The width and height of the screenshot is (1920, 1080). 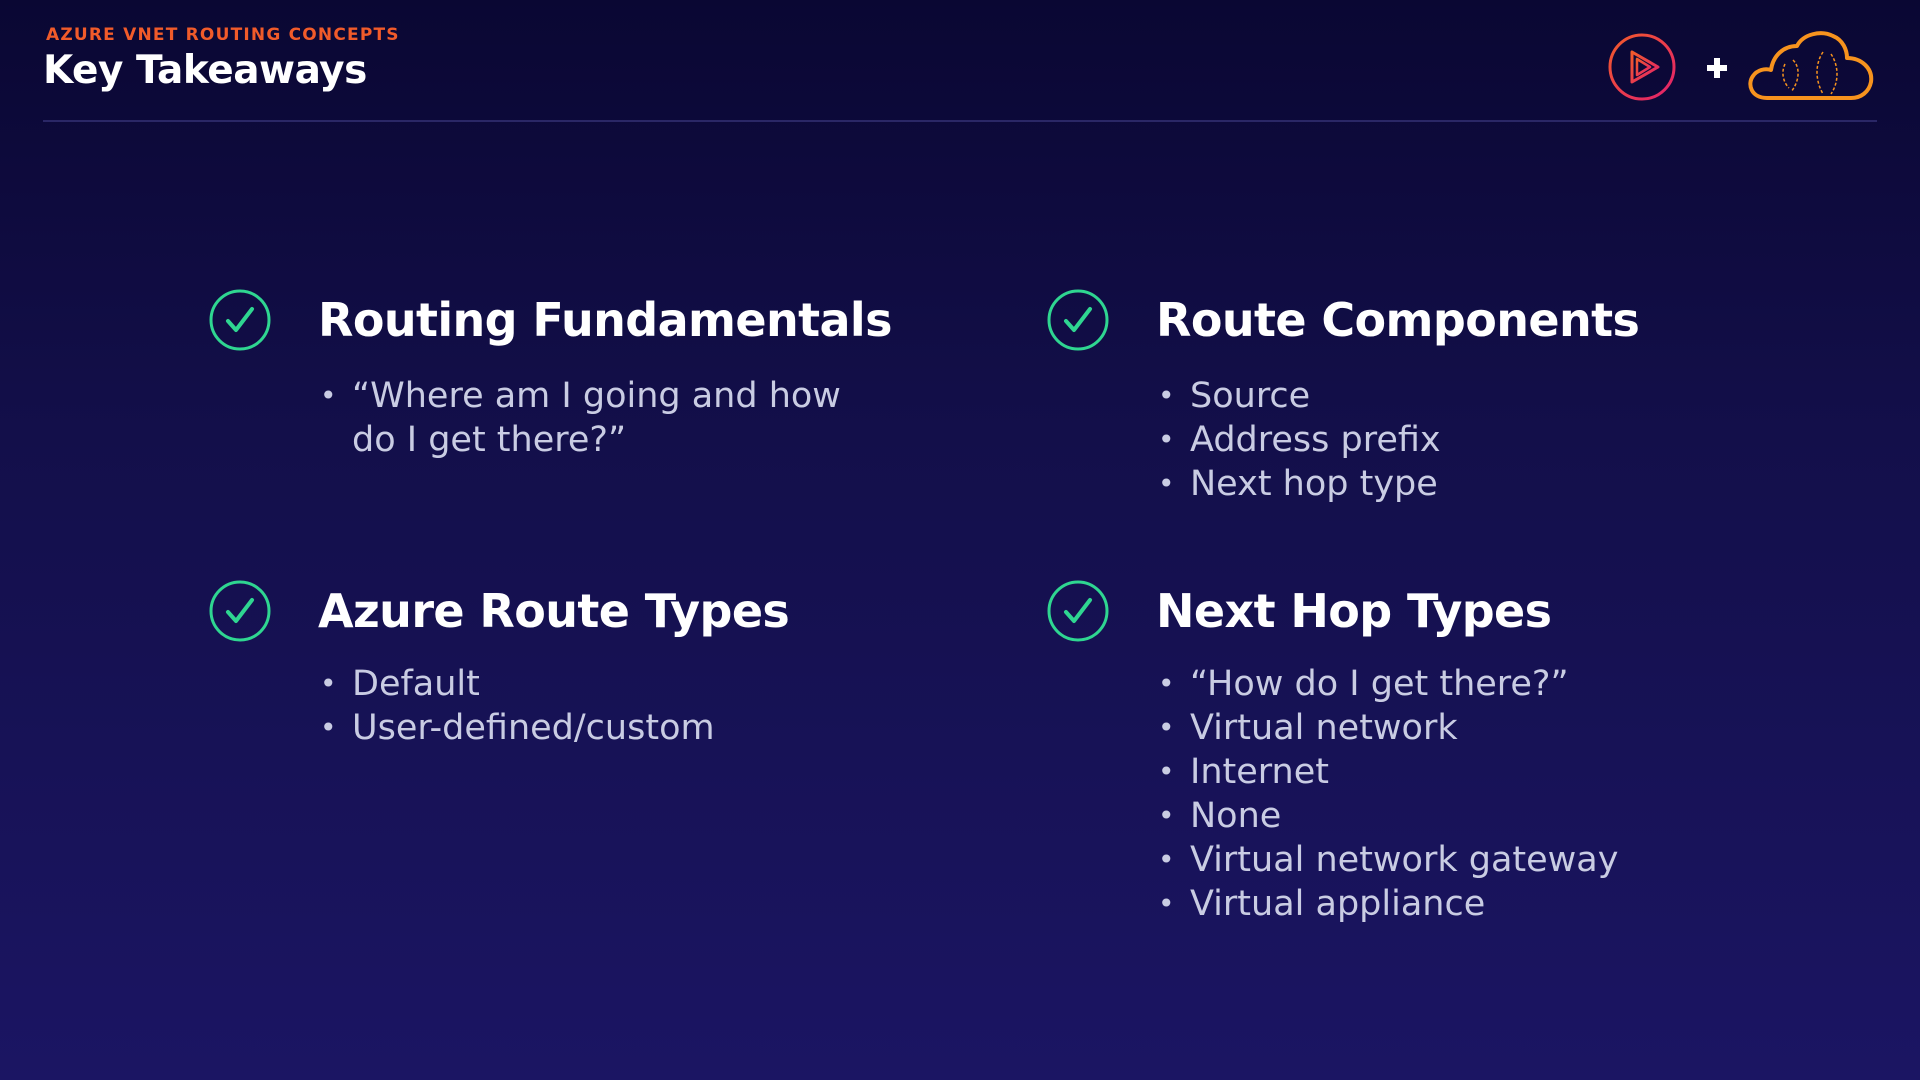 I want to click on bullet-list: Source Address prefix Next hop type, so click(x=1436, y=440).